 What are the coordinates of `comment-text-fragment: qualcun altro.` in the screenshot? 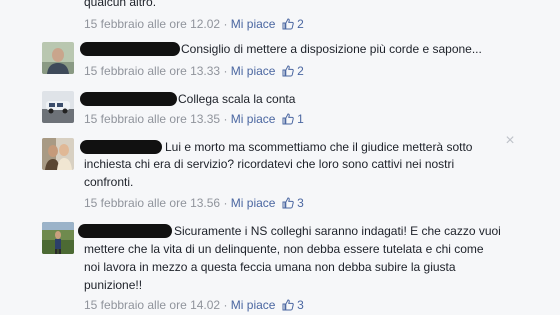 It's located at (120, 4).